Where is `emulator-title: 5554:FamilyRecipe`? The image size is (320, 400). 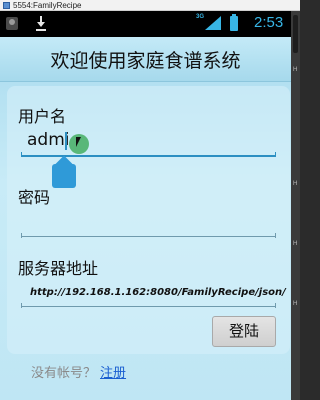 emulator-title: 5554:FamilyRecipe is located at coordinates (47, 5).